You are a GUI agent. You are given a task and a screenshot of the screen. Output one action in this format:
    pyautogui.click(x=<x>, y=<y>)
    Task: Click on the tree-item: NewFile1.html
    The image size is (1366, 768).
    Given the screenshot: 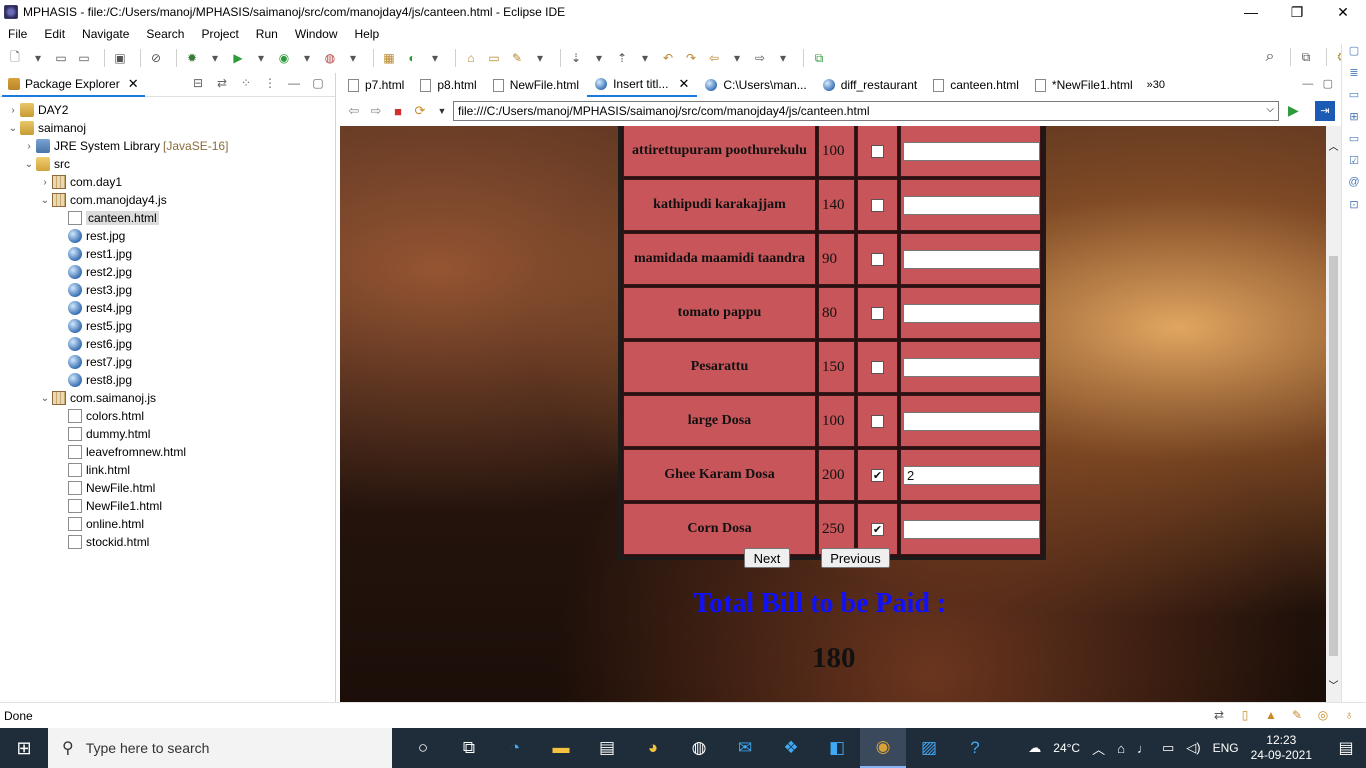 What is the action you would take?
    pyautogui.click(x=167, y=506)
    